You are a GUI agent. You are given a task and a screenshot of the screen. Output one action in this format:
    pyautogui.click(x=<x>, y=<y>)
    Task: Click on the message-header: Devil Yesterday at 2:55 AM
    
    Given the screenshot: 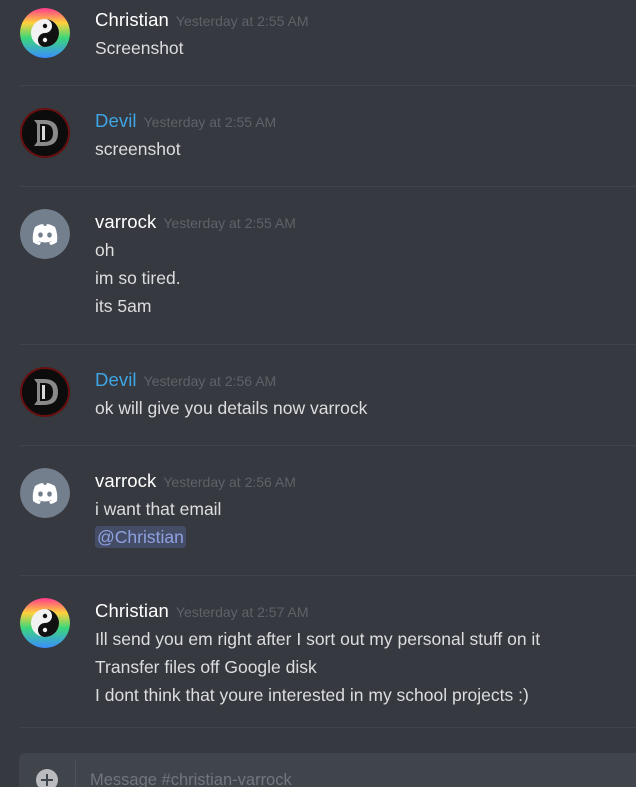 What is the action you would take?
    pyautogui.click(x=185, y=121)
    